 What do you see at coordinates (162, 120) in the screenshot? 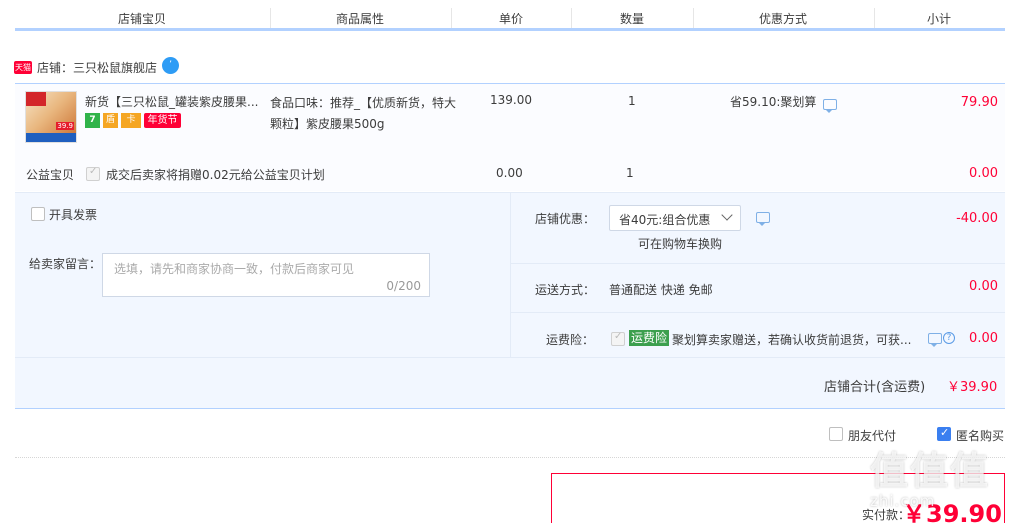
I see `new-year-festival-badge: 年货节` at bounding box center [162, 120].